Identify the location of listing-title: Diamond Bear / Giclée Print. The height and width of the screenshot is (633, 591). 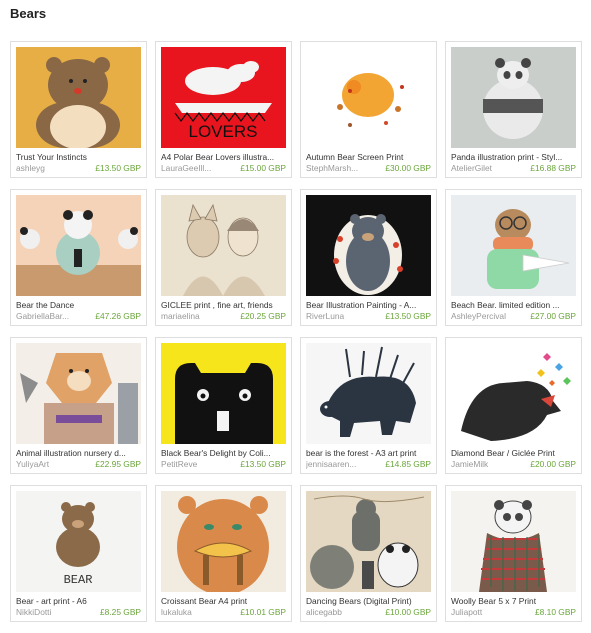
(514, 453).